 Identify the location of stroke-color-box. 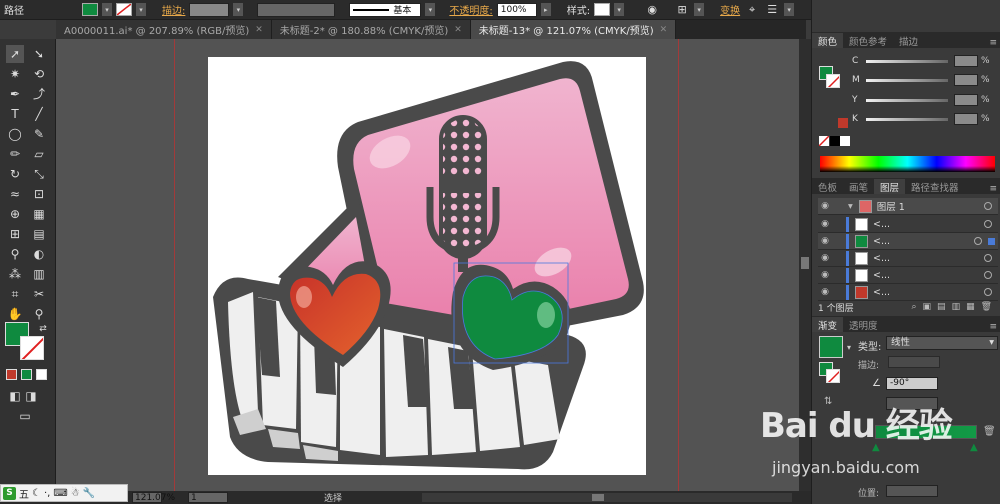
(32, 348).